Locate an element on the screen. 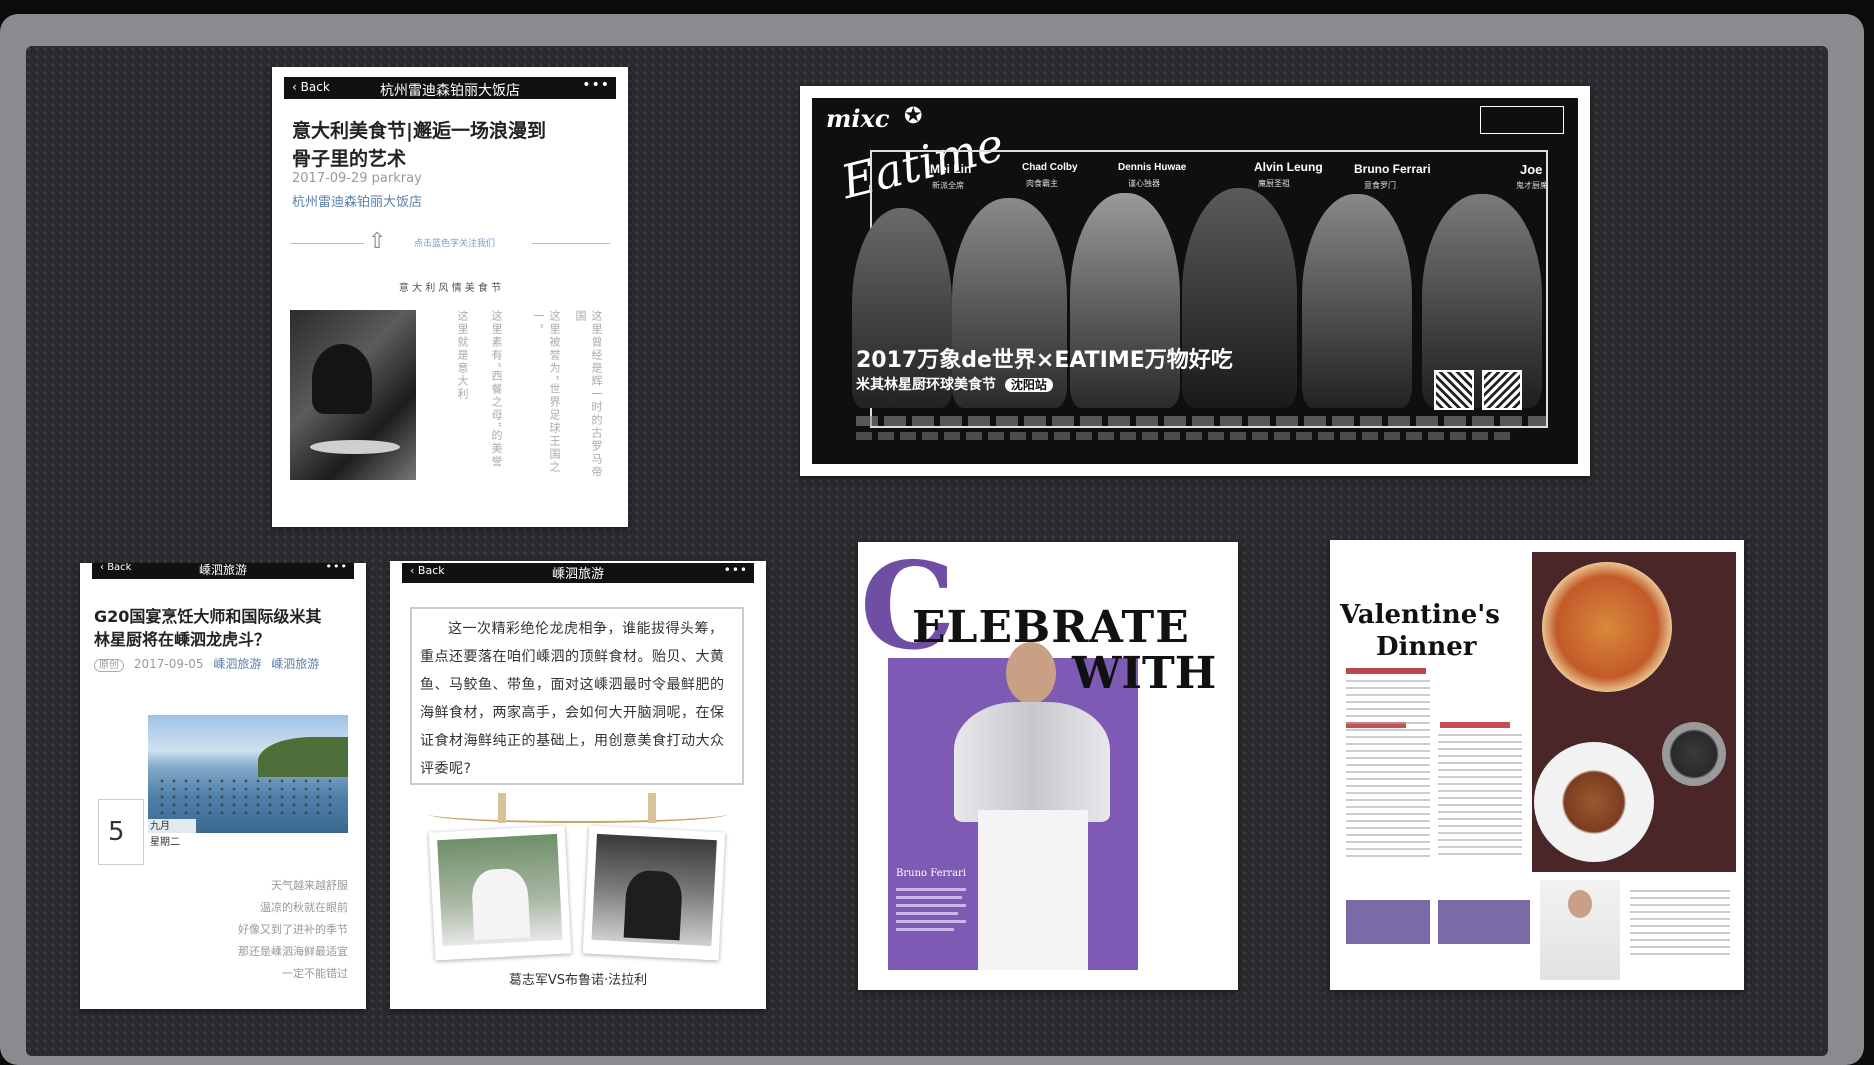 This screenshot has width=1874, height=1065. poster-footer-info is located at coordinates (1201, 421).